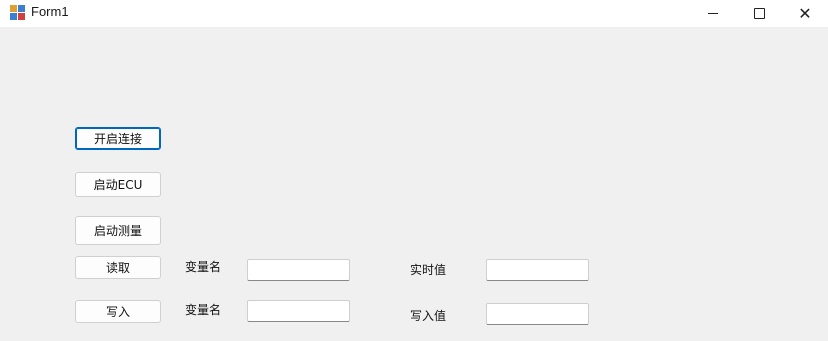 This screenshot has width=828, height=341. I want to click on close-button: ✕, so click(805, 13).